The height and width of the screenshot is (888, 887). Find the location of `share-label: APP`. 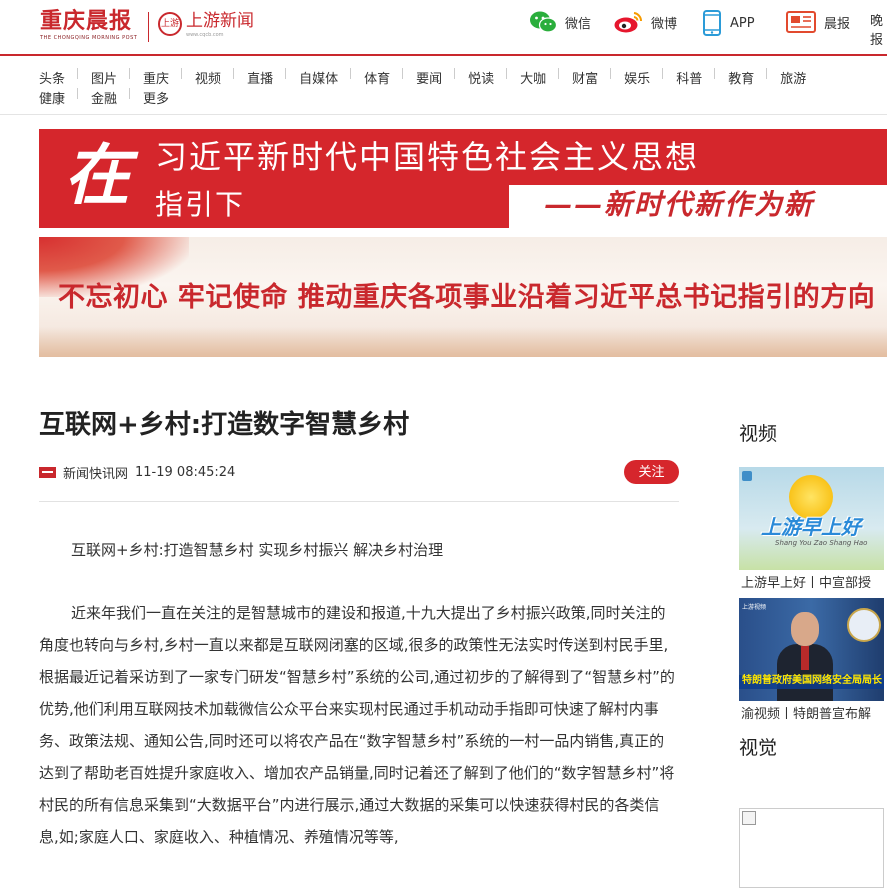

share-label: APP is located at coordinates (742, 23).